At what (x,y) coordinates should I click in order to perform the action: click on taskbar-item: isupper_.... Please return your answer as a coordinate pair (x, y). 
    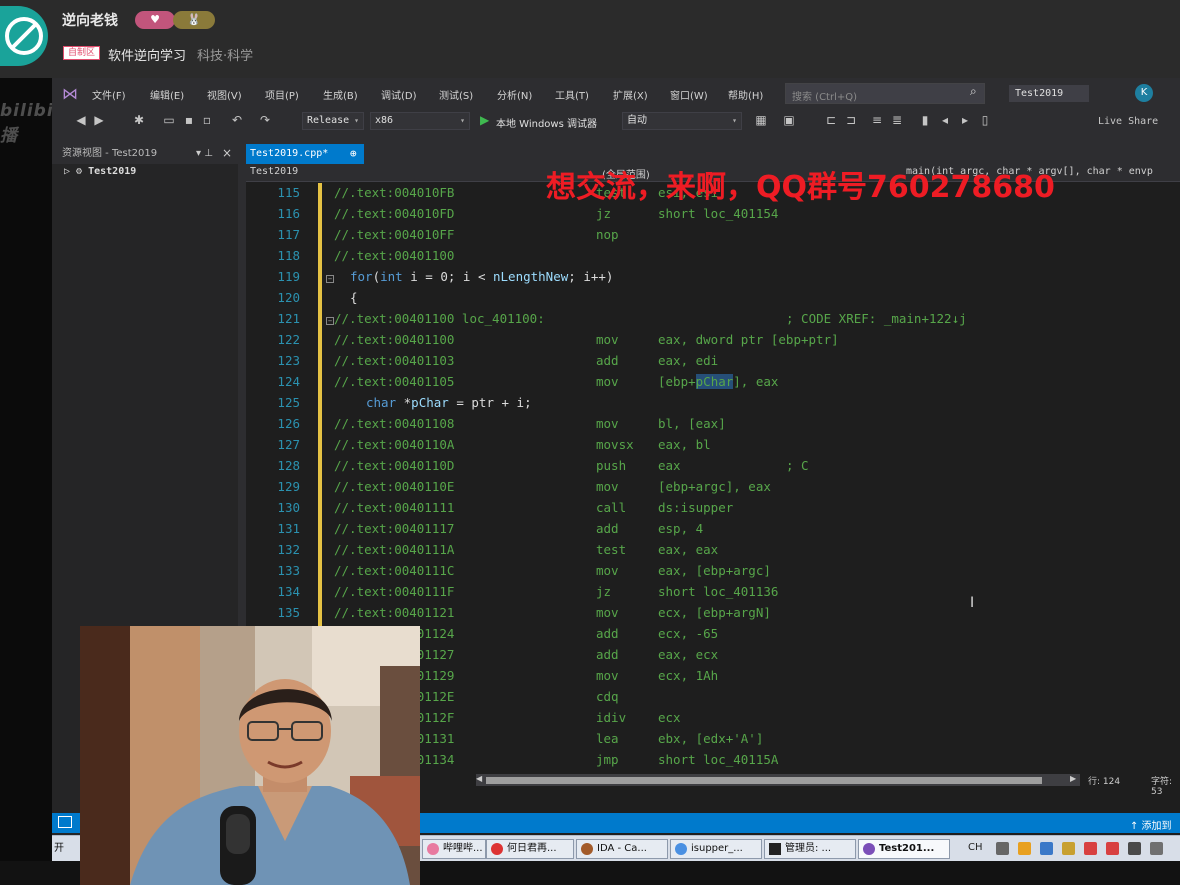
    Looking at the image, I should click on (716, 849).